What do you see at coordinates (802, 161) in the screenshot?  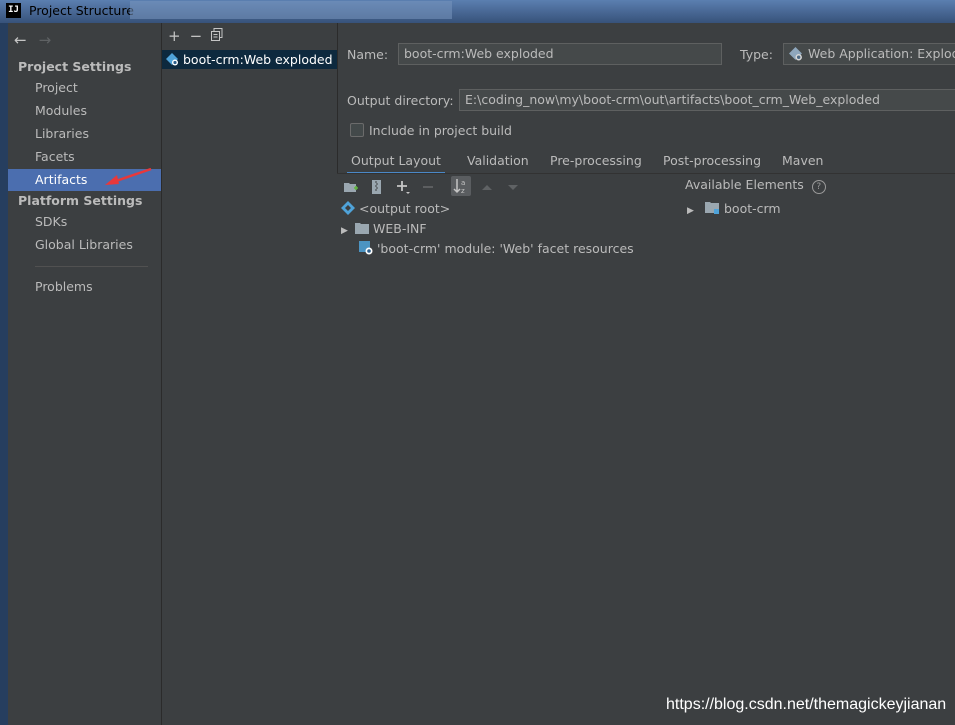 I see `tab-maven: Maven` at bounding box center [802, 161].